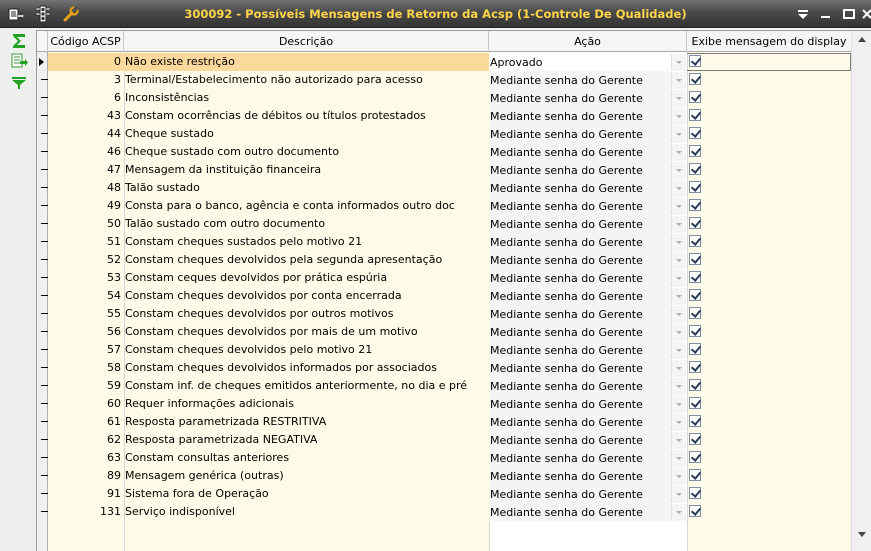 This screenshot has height=551, width=871. What do you see at coordinates (306, 41) in the screenshot?
I see `header-description: Descrição` at bounding box center [306, 41].